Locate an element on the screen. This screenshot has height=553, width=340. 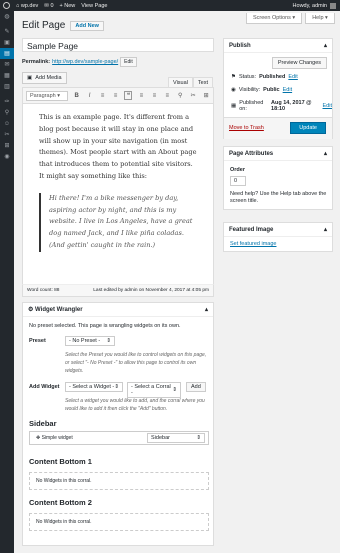
widget-wrangler-heading: ⚙ Widget Wrangler is located at coordinates (55, 310).